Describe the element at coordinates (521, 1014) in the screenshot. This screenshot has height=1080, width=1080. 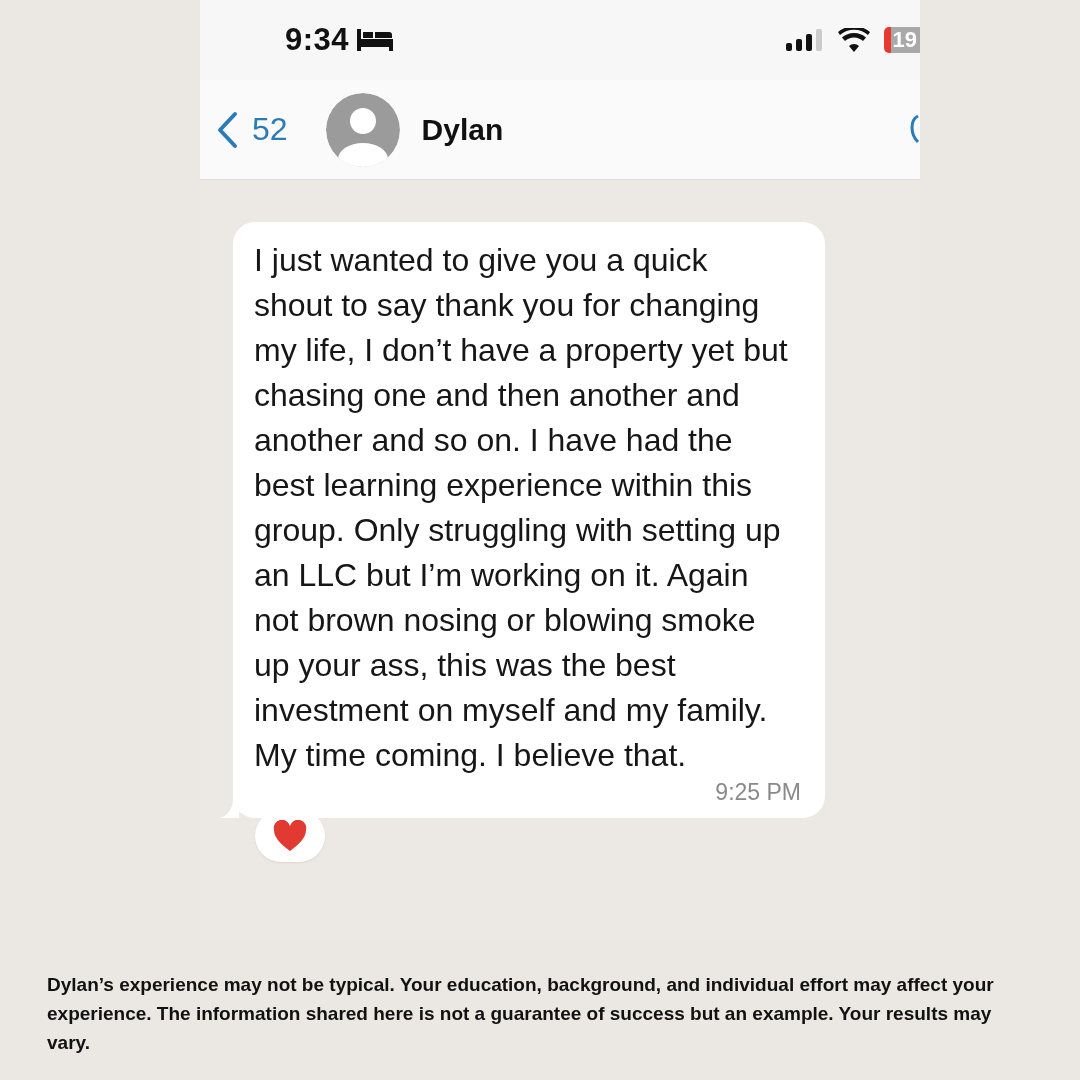
I see `disclaimer-text: Dylan’s experience may not be typical. Your education, background, and individual effort may affect your experience. The information shared here is not a guarantee of success but an example. Your results may vary.` at that location.